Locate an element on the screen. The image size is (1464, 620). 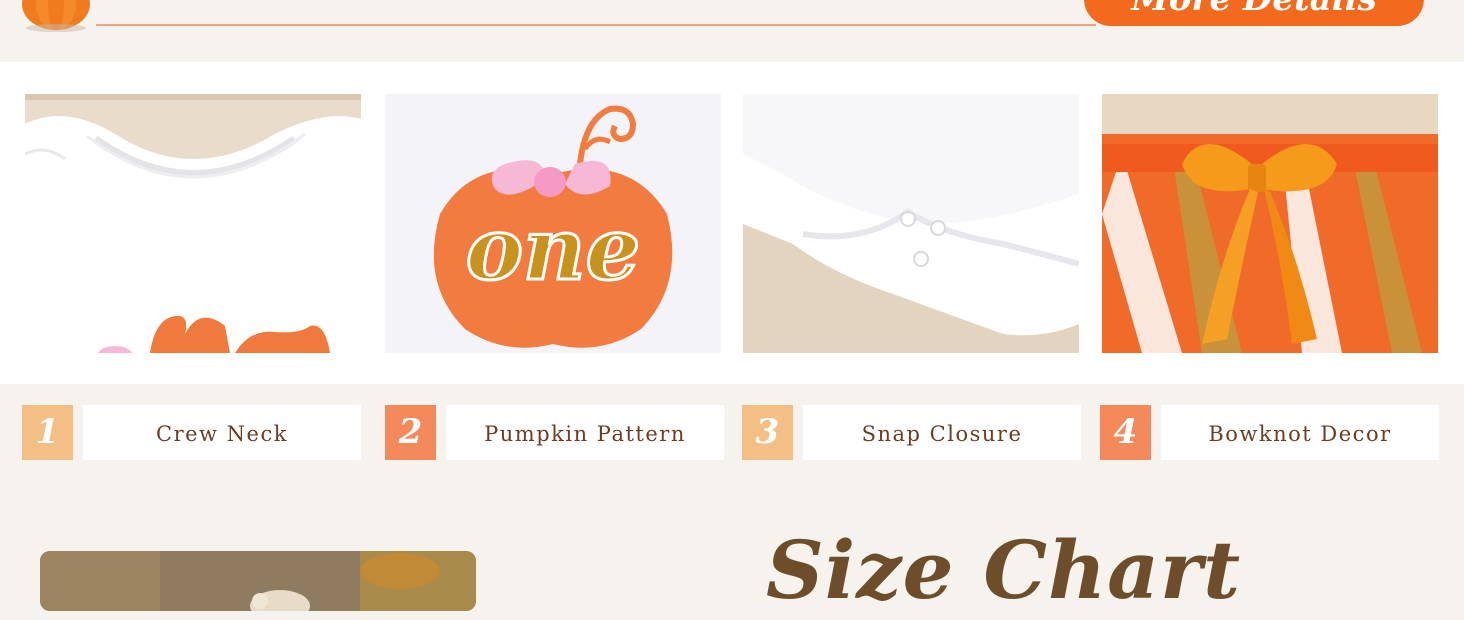
feature-label-crew-neck: Crew Neck is located at coordinates (222, 432).